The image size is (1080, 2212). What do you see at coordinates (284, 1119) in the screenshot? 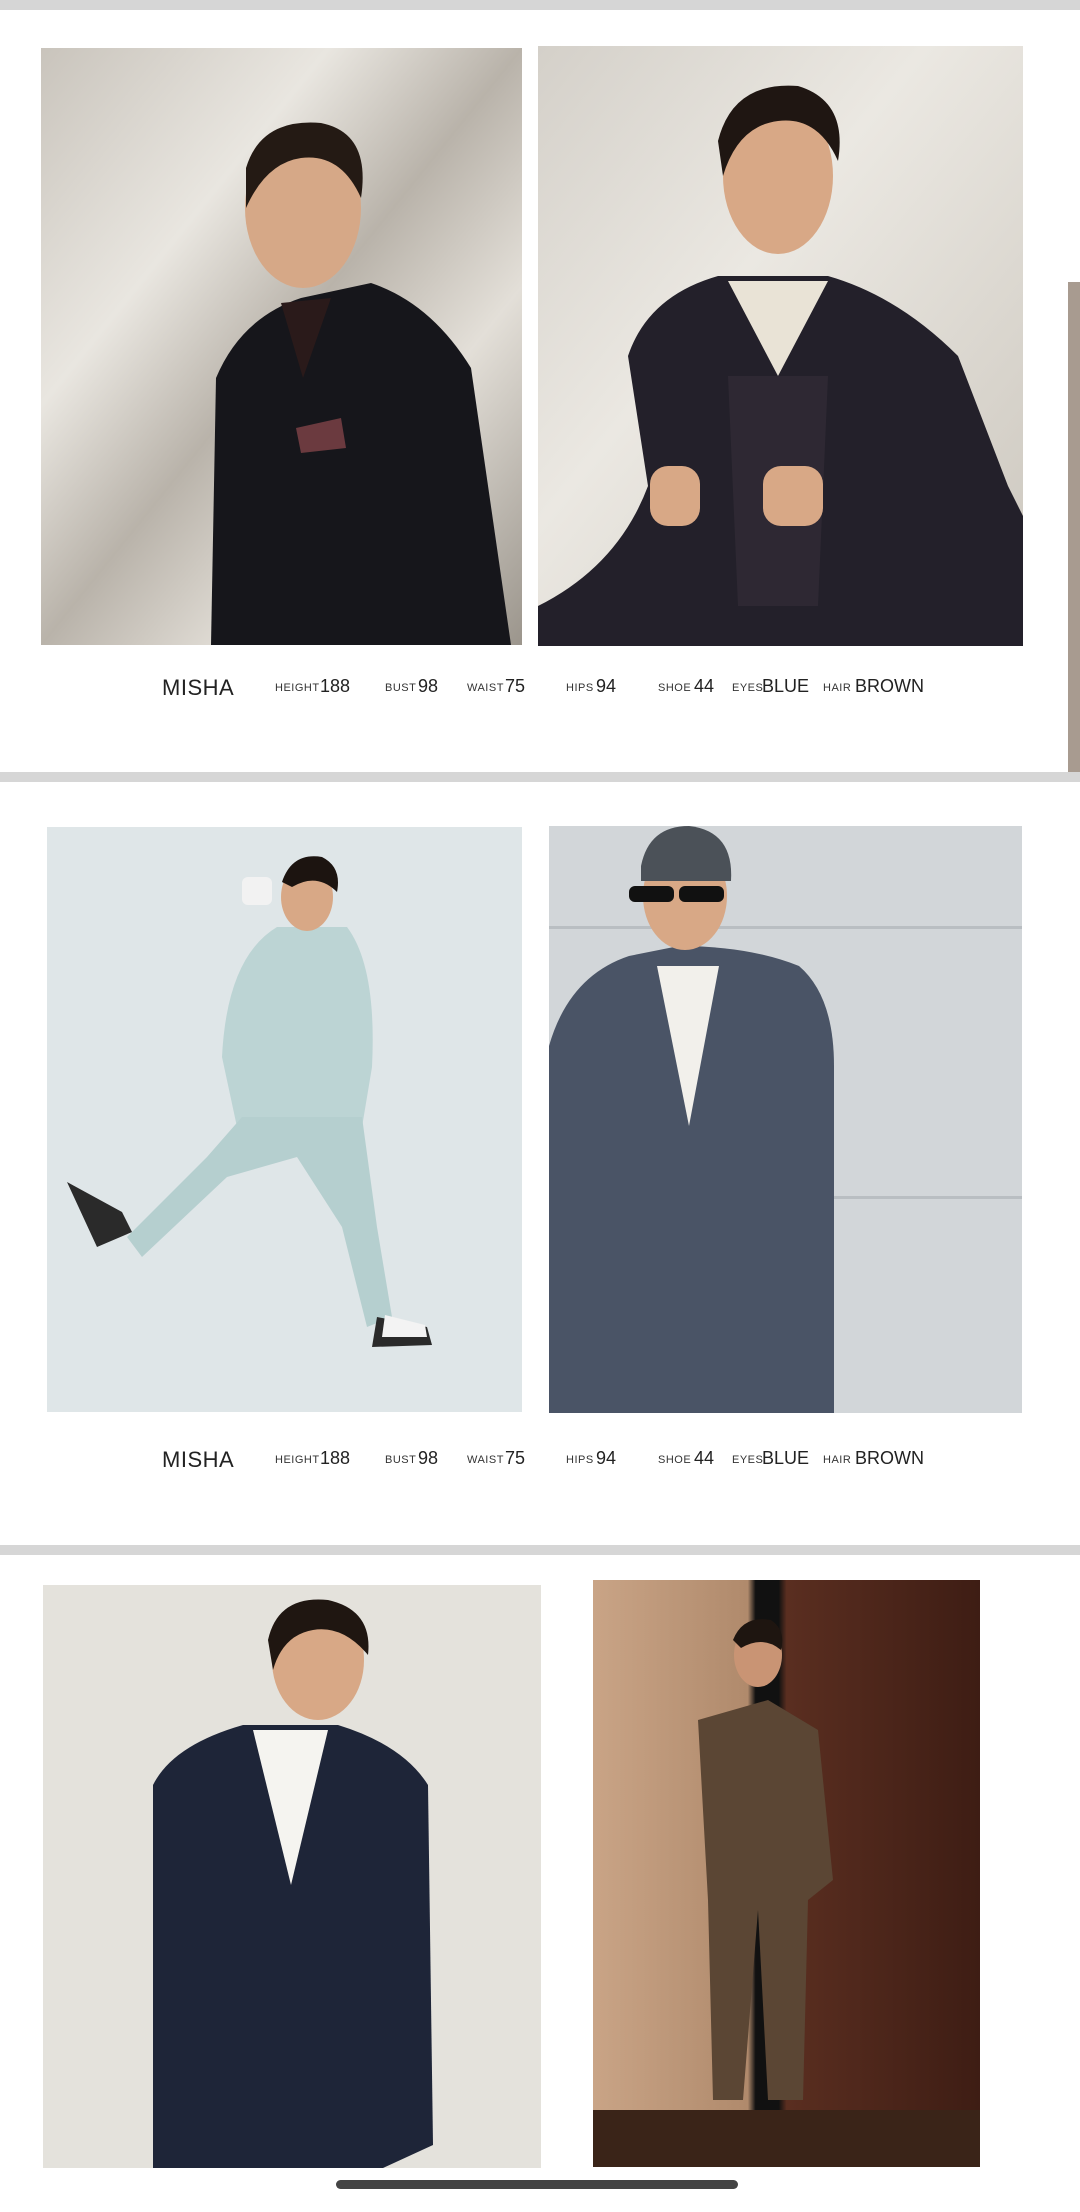
I see `photo-mint-suit` at bounding box center [284, 1119].